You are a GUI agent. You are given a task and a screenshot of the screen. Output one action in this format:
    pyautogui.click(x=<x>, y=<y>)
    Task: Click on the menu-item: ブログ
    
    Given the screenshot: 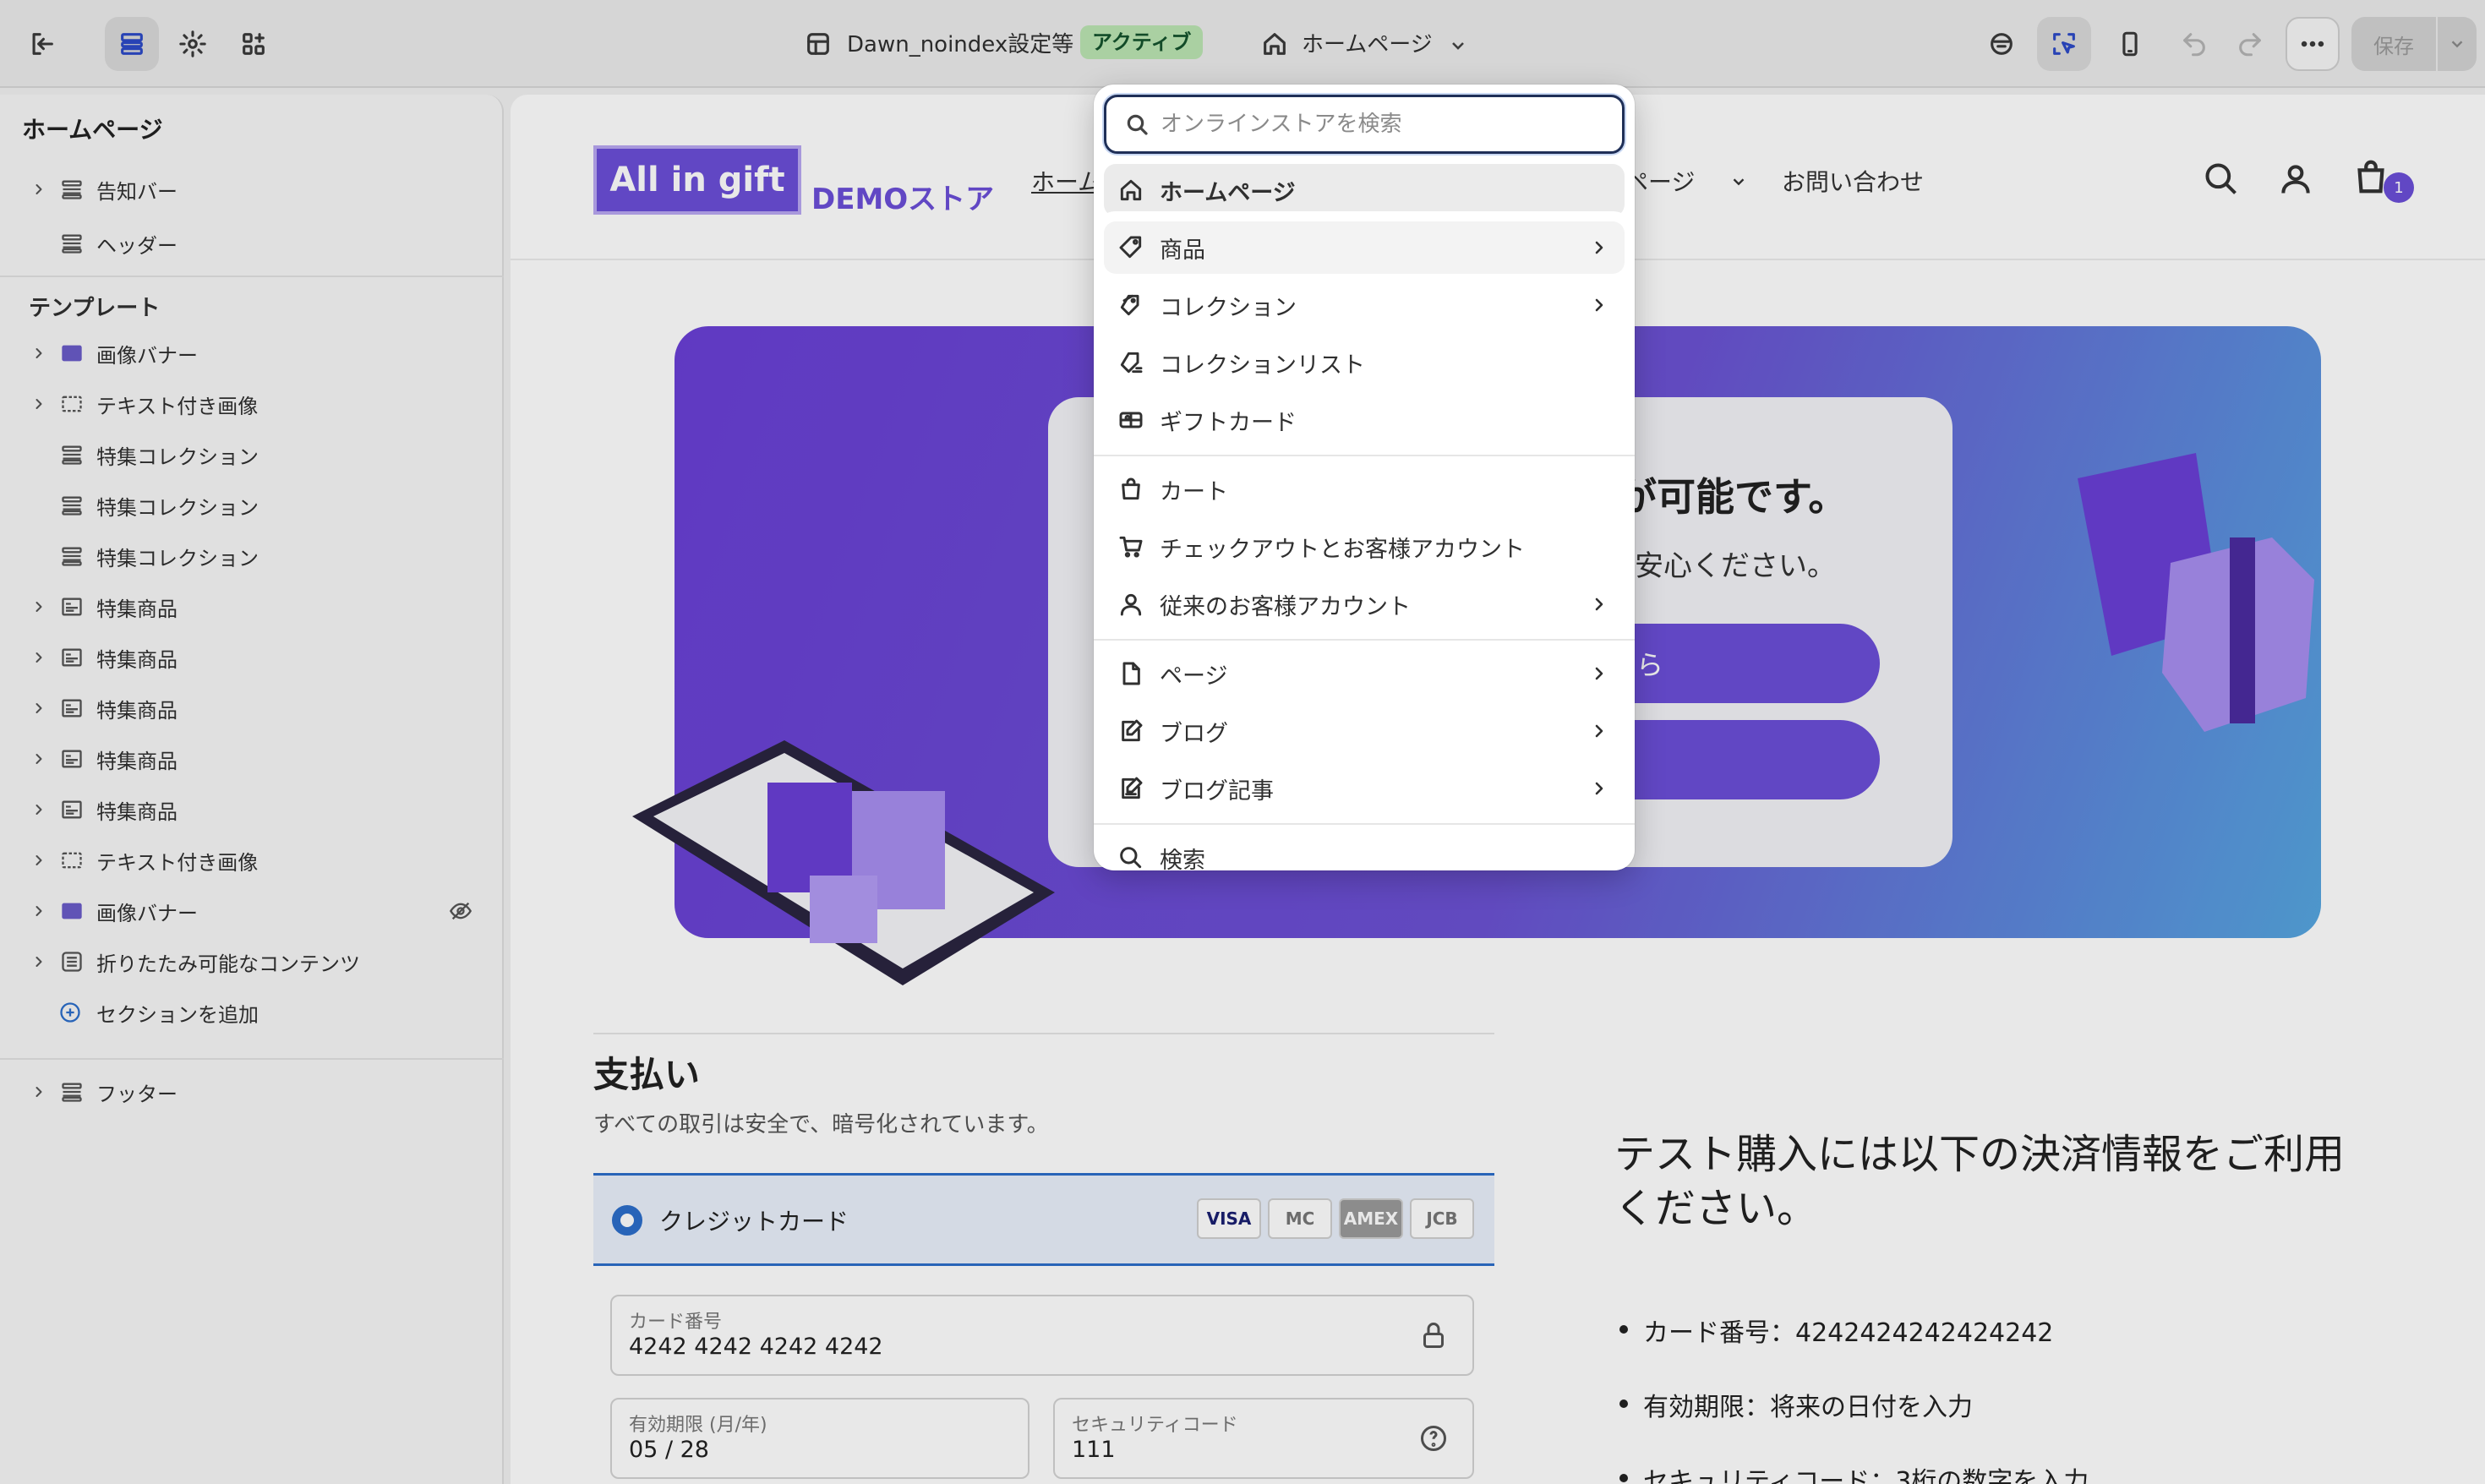 What is the action you would take?
    pyautogui.click(x=1364, y=731)
    